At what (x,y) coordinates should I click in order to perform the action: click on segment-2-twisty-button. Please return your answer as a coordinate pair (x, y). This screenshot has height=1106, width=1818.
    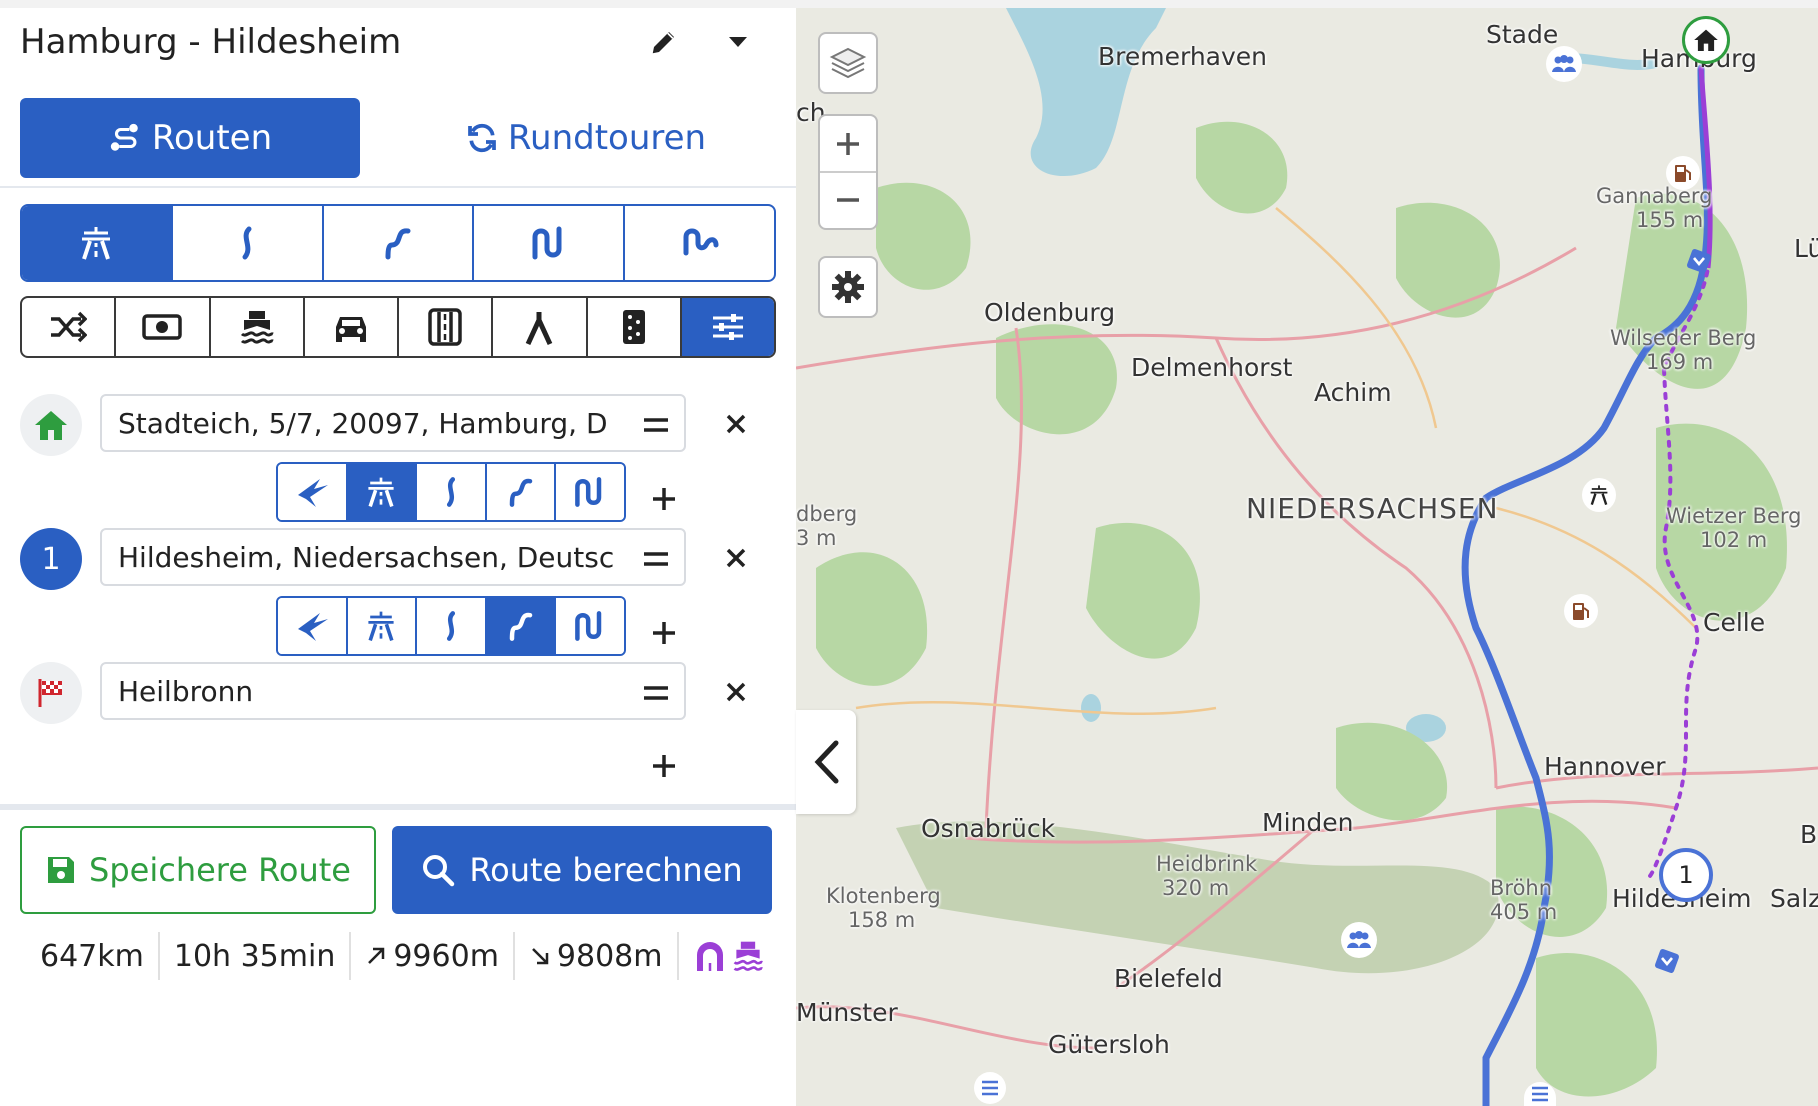
    Looking at the image, I should click on (589, 626).